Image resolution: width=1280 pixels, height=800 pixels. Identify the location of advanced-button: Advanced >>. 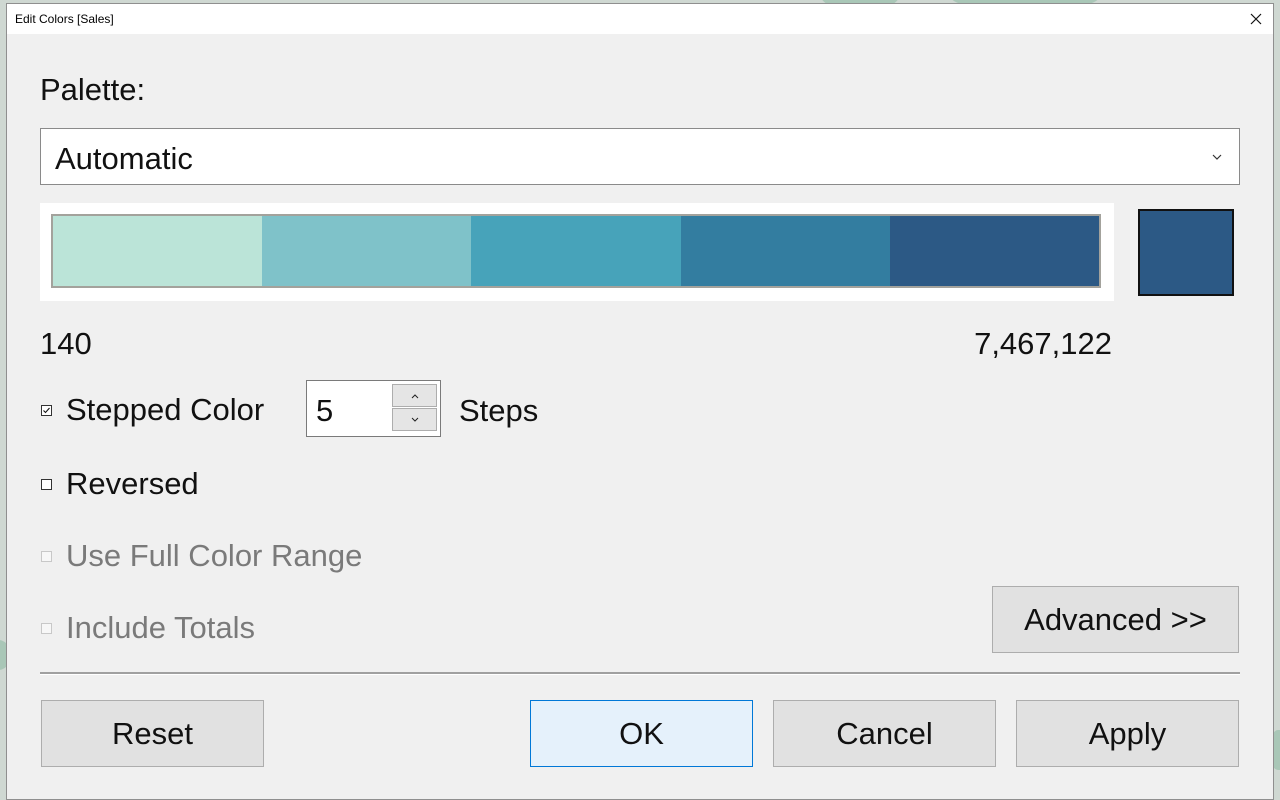
(1115, 619).